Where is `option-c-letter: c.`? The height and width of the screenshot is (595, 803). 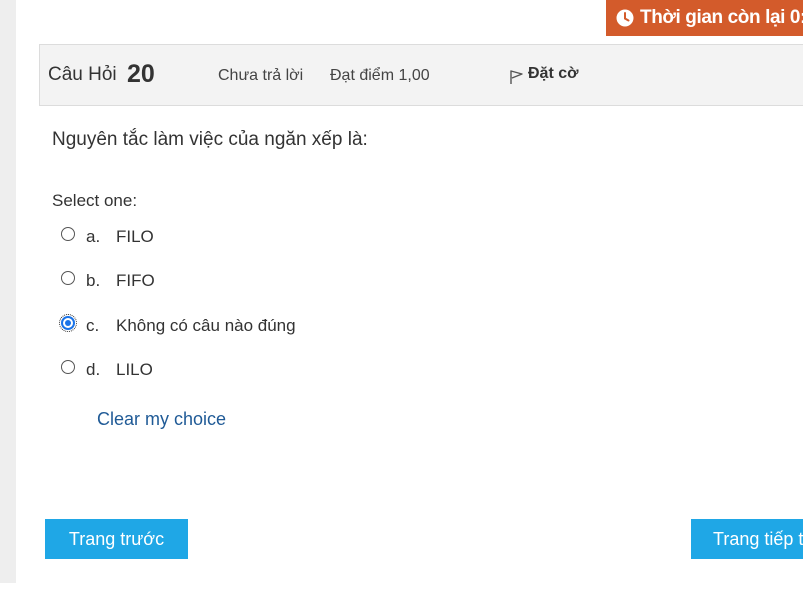 option-c-letter: c. is located at coordinates (93, 325).